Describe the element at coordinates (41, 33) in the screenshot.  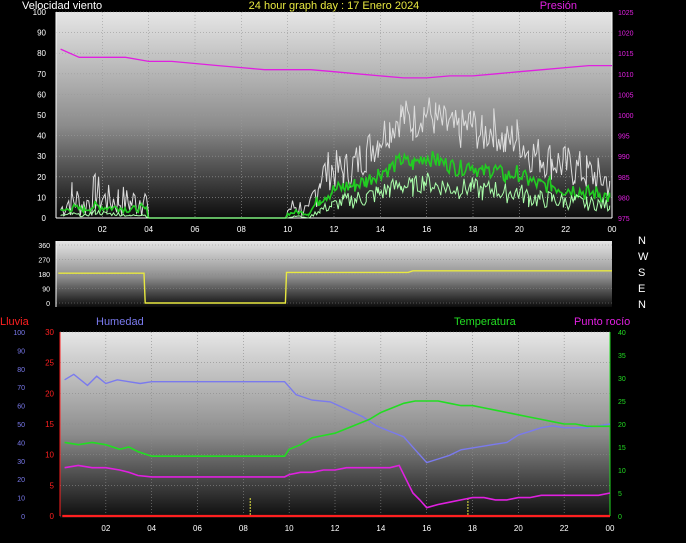
I see `wind-y-tick-label: 90` at that location.